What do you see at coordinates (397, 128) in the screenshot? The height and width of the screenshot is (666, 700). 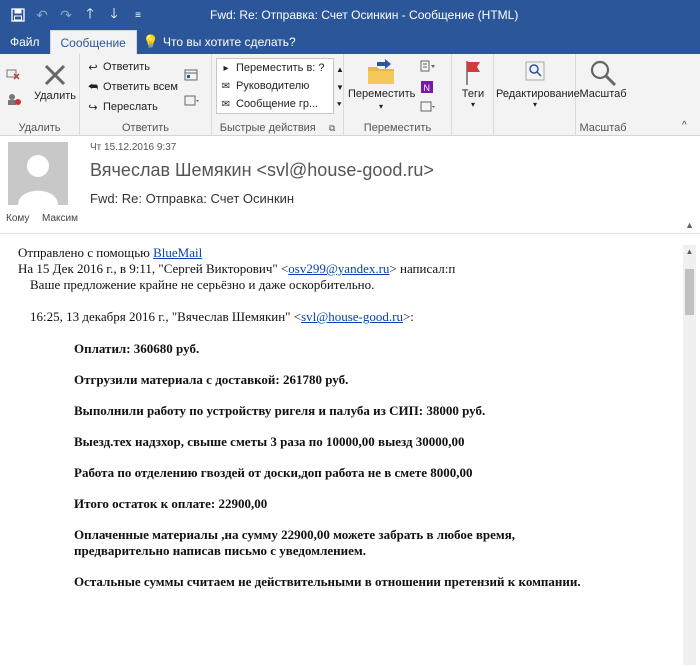 I see `move-group-label: Переместить` at bounding box center [397, 128].